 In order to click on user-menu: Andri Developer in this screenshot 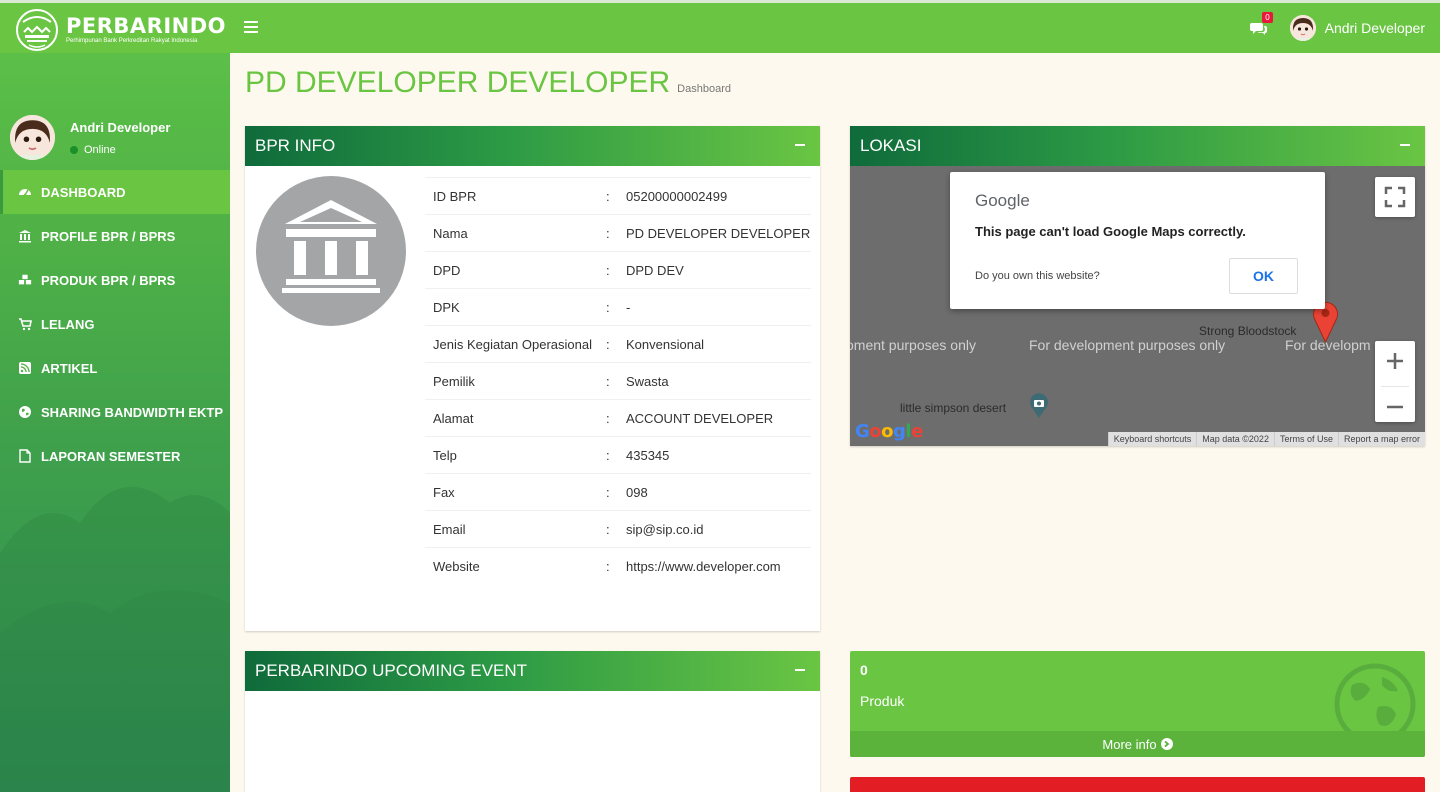, I will do `click(1357, 28)`.